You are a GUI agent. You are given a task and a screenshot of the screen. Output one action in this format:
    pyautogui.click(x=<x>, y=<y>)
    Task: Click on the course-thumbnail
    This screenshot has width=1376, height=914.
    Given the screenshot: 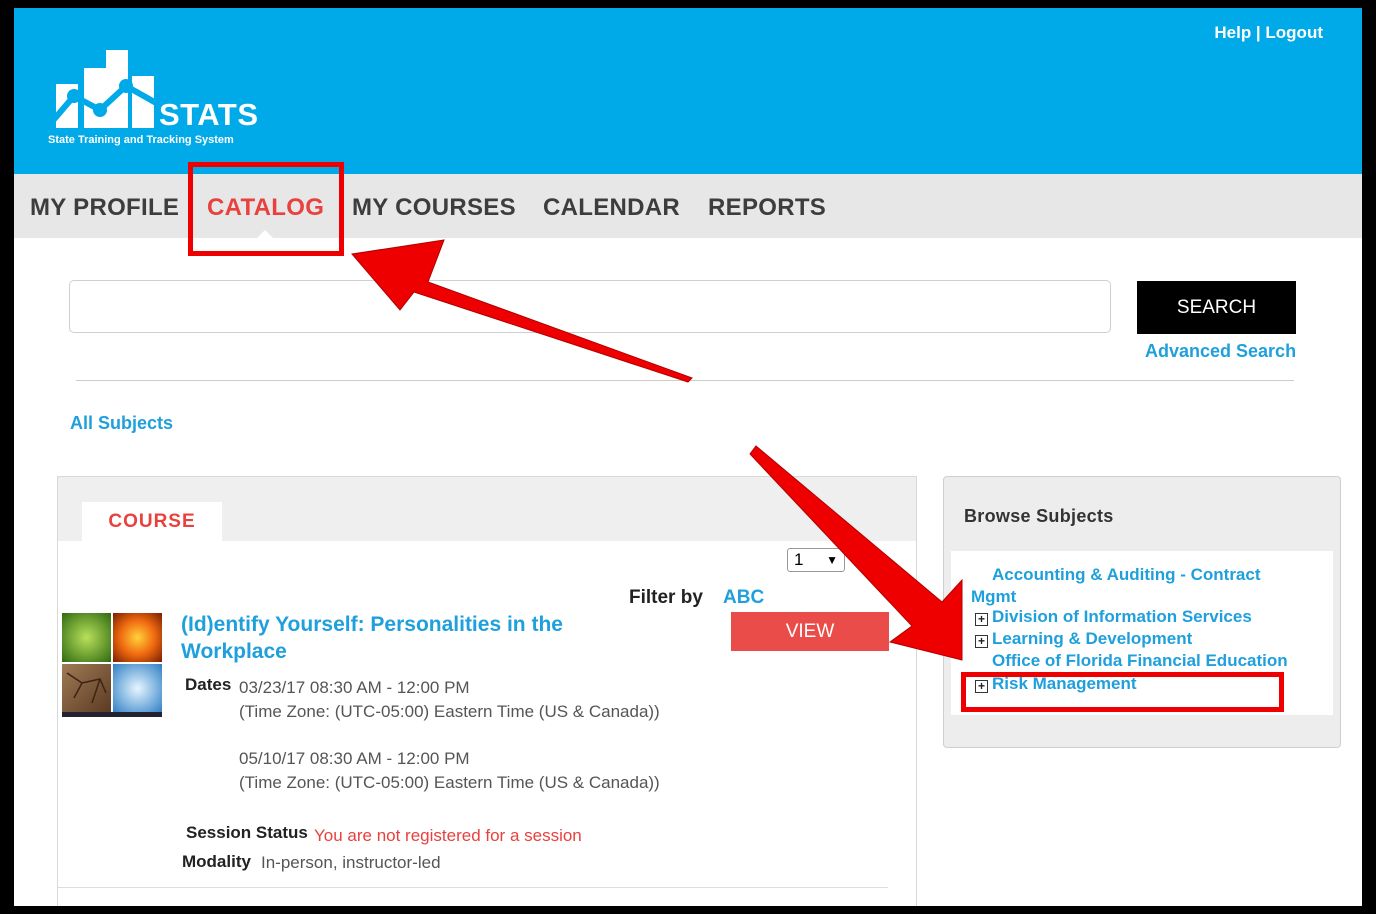 What is the action you would take?
    pyautogui.click(x=112, y=665)
    